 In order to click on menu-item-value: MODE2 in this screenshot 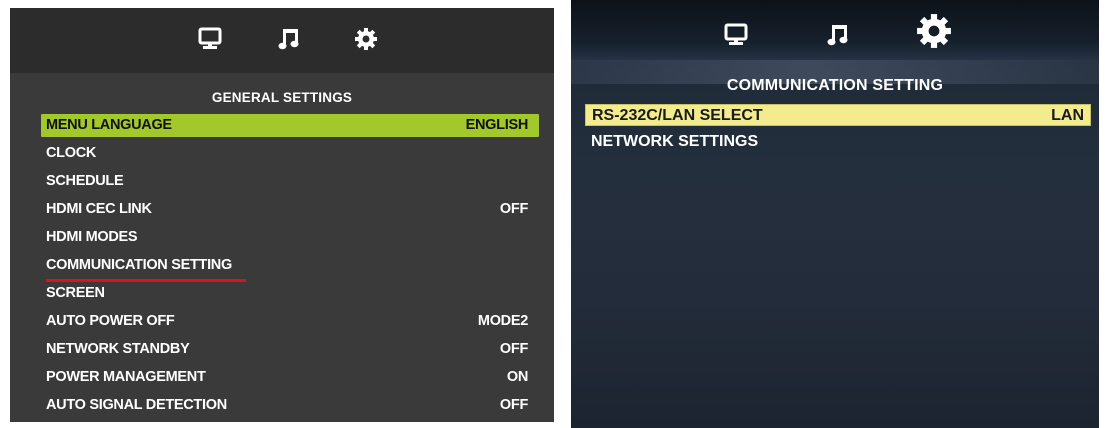, I will do `click(502, 321)`.